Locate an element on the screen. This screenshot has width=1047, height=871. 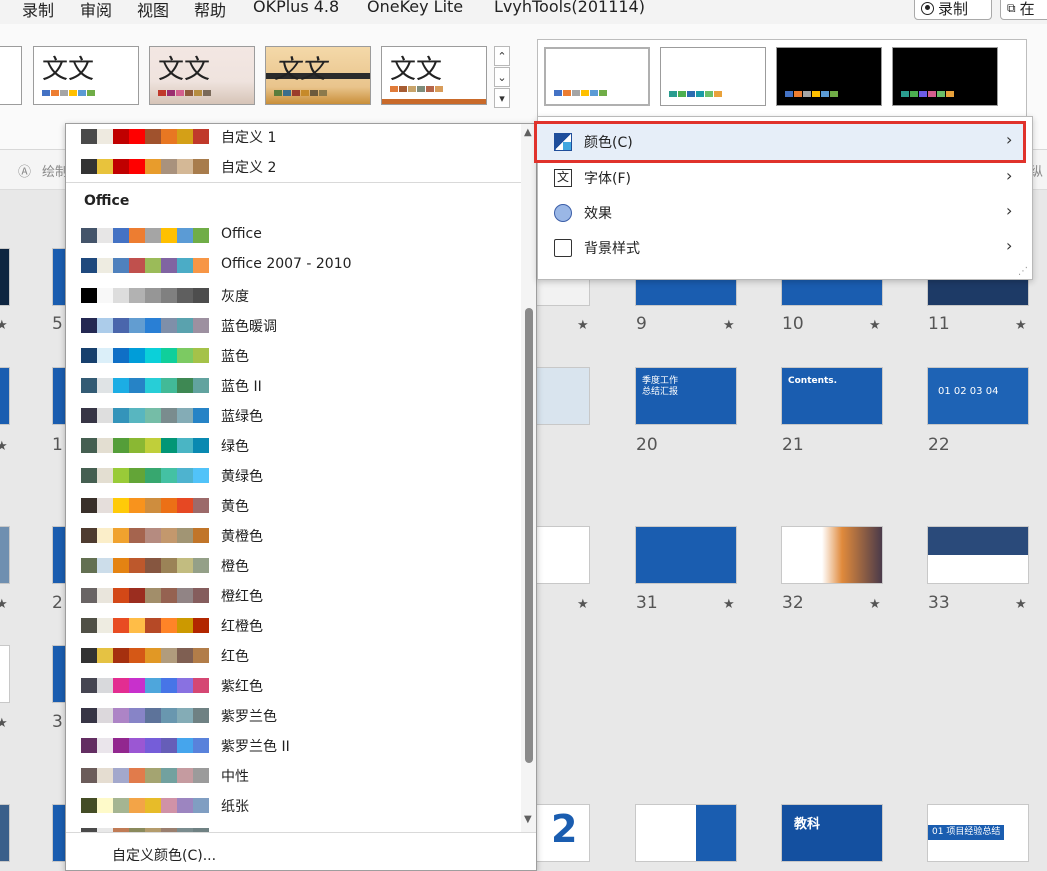
color-scheme-label: 红色 is located at coordinates (235, 657).